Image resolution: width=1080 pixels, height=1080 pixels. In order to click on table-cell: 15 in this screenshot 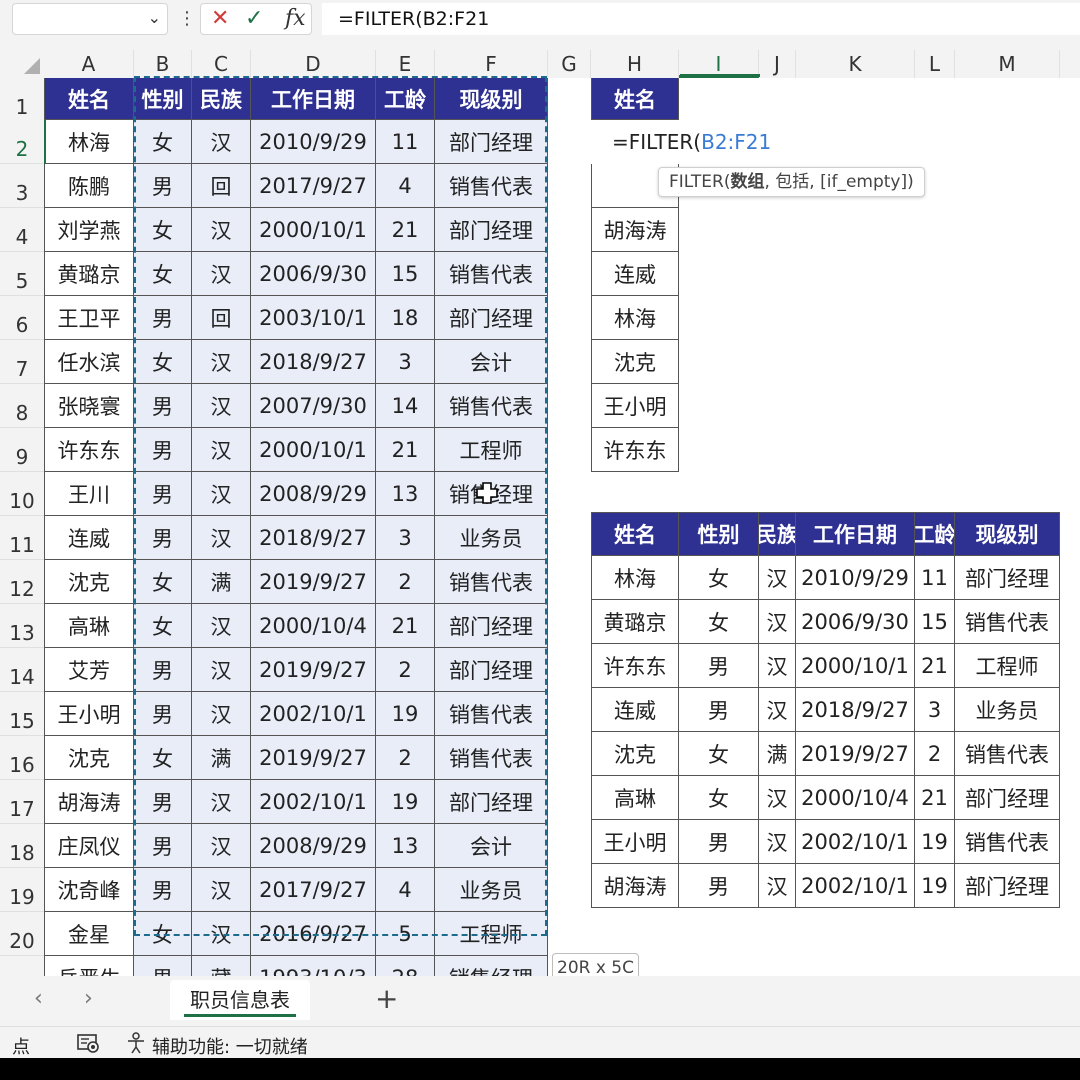, I will do `click(405, 274)`.